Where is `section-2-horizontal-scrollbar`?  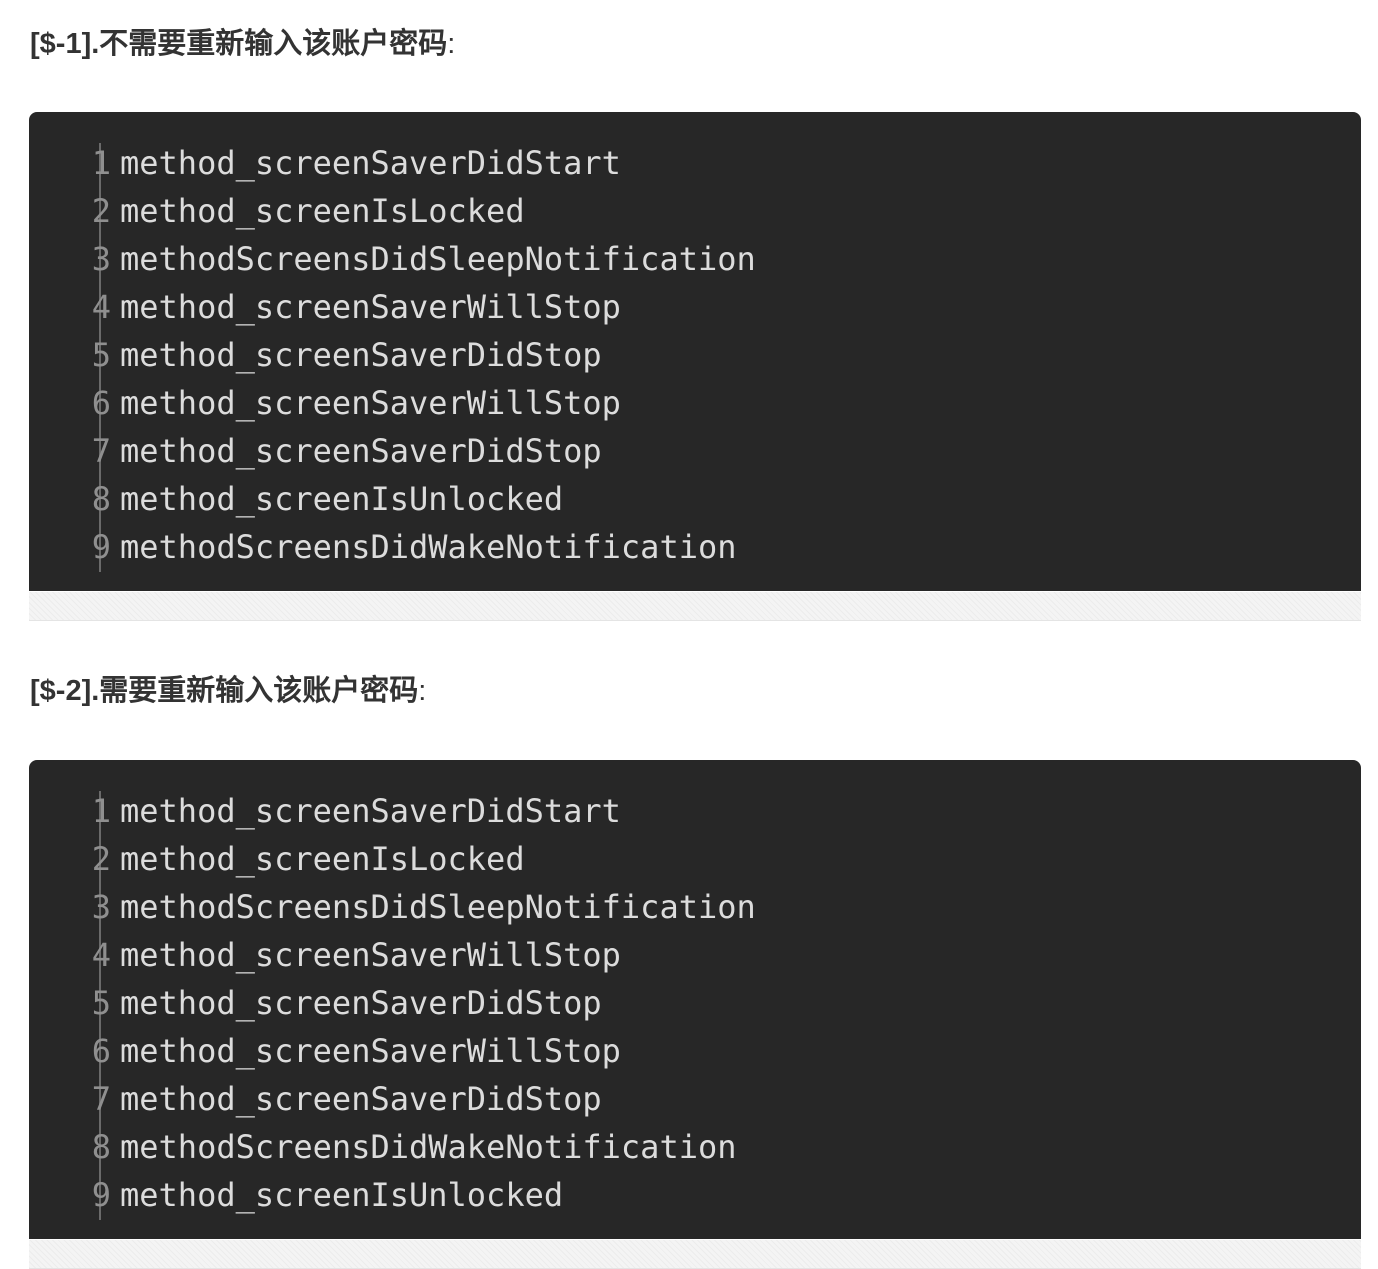
section-2-horizontal-scrollbar is located at coordinates (695, 1254).